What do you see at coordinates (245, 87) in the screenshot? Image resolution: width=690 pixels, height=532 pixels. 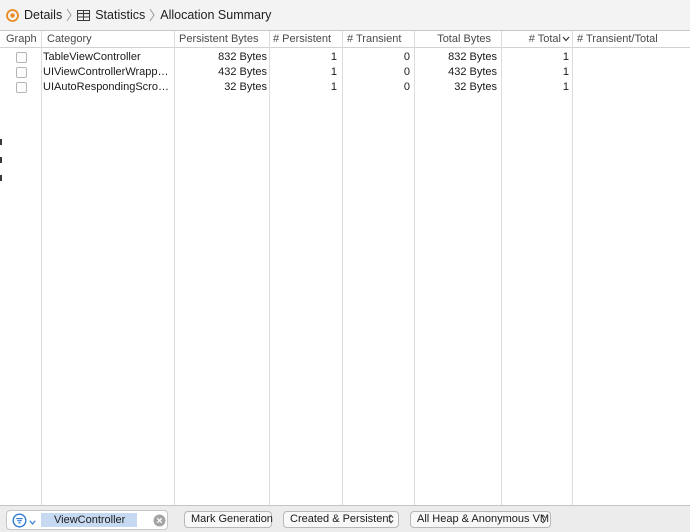 I see `persistent-bytes-cell: 32 Bytes` at bounding box center [245, 87].